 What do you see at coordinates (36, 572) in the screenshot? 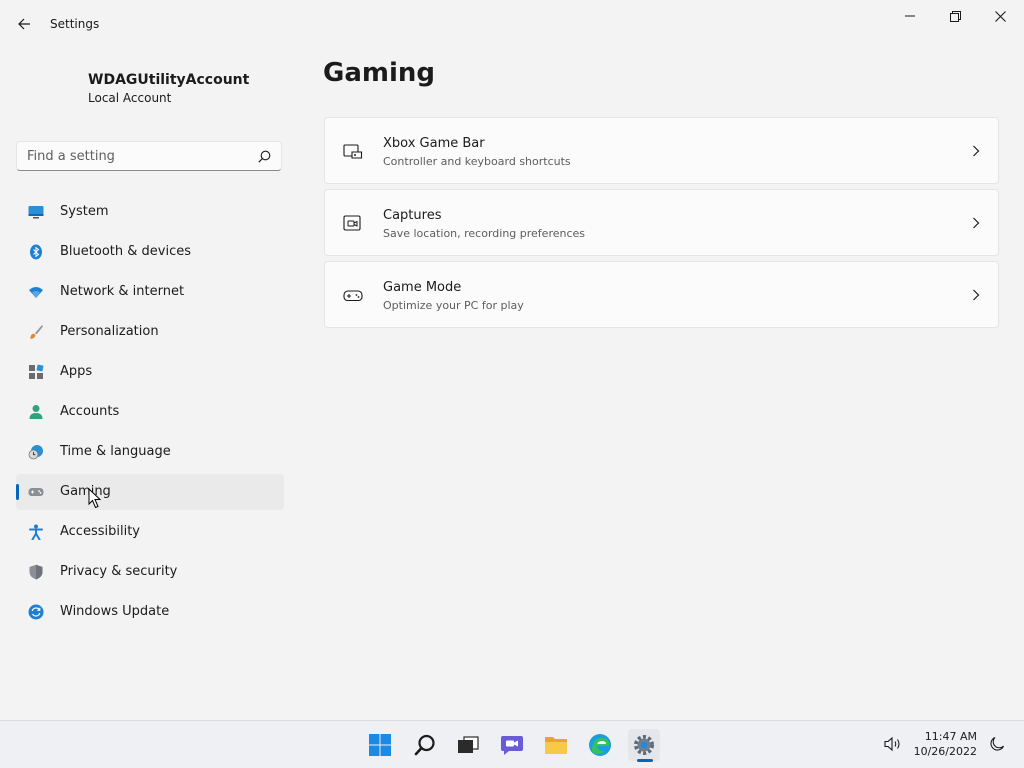
I see `shield-icon` at bounding box center [36, 572].